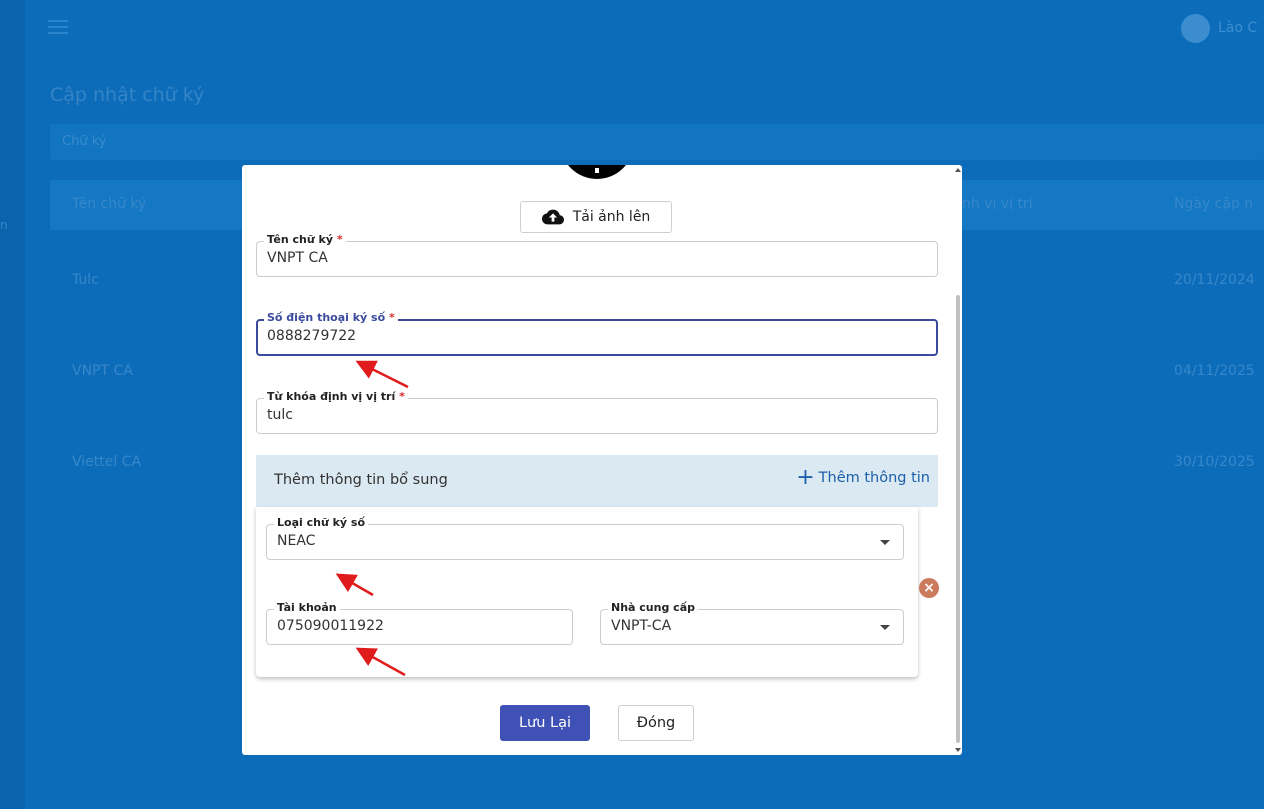 The height and width of the screenshot is (809, 1264). I want to click on modal-scrollbar, so click(958, 460).